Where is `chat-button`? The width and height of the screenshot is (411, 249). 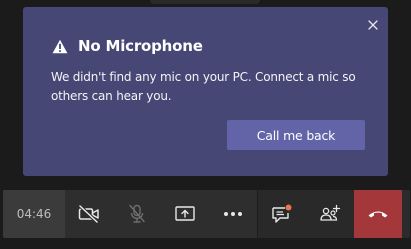
chat-button is located at coordinates (282, 214).